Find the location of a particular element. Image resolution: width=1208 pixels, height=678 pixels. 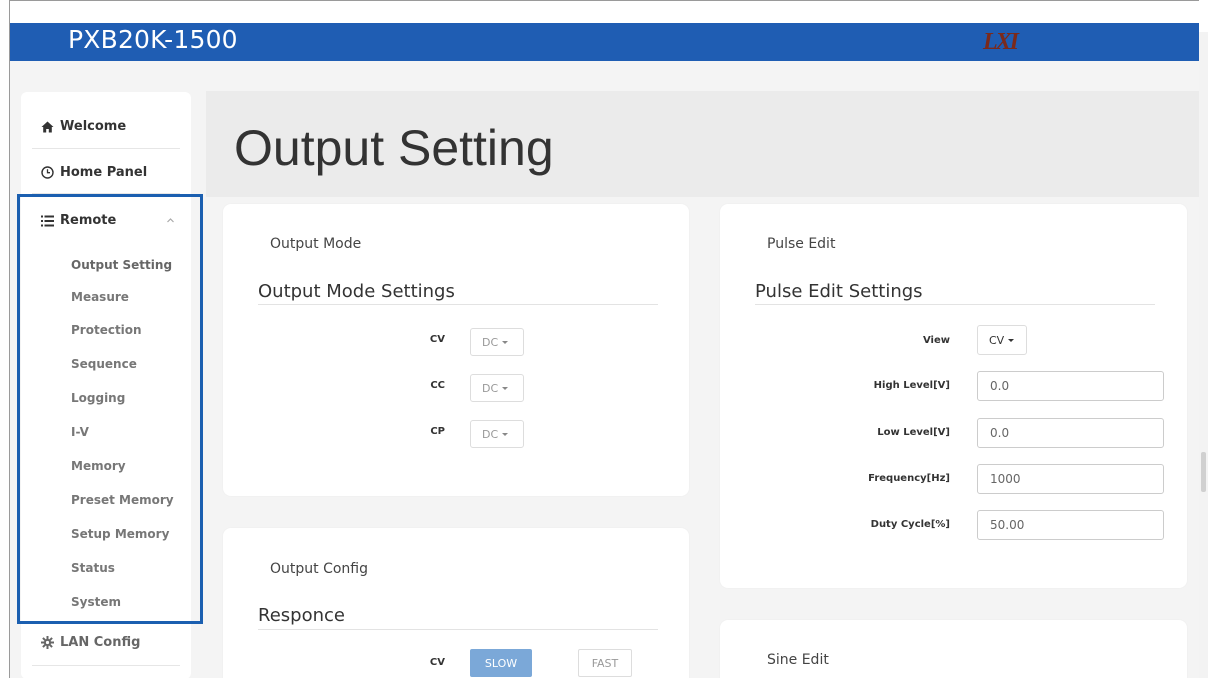

scrollbar is located at coordinates (1203, 355).